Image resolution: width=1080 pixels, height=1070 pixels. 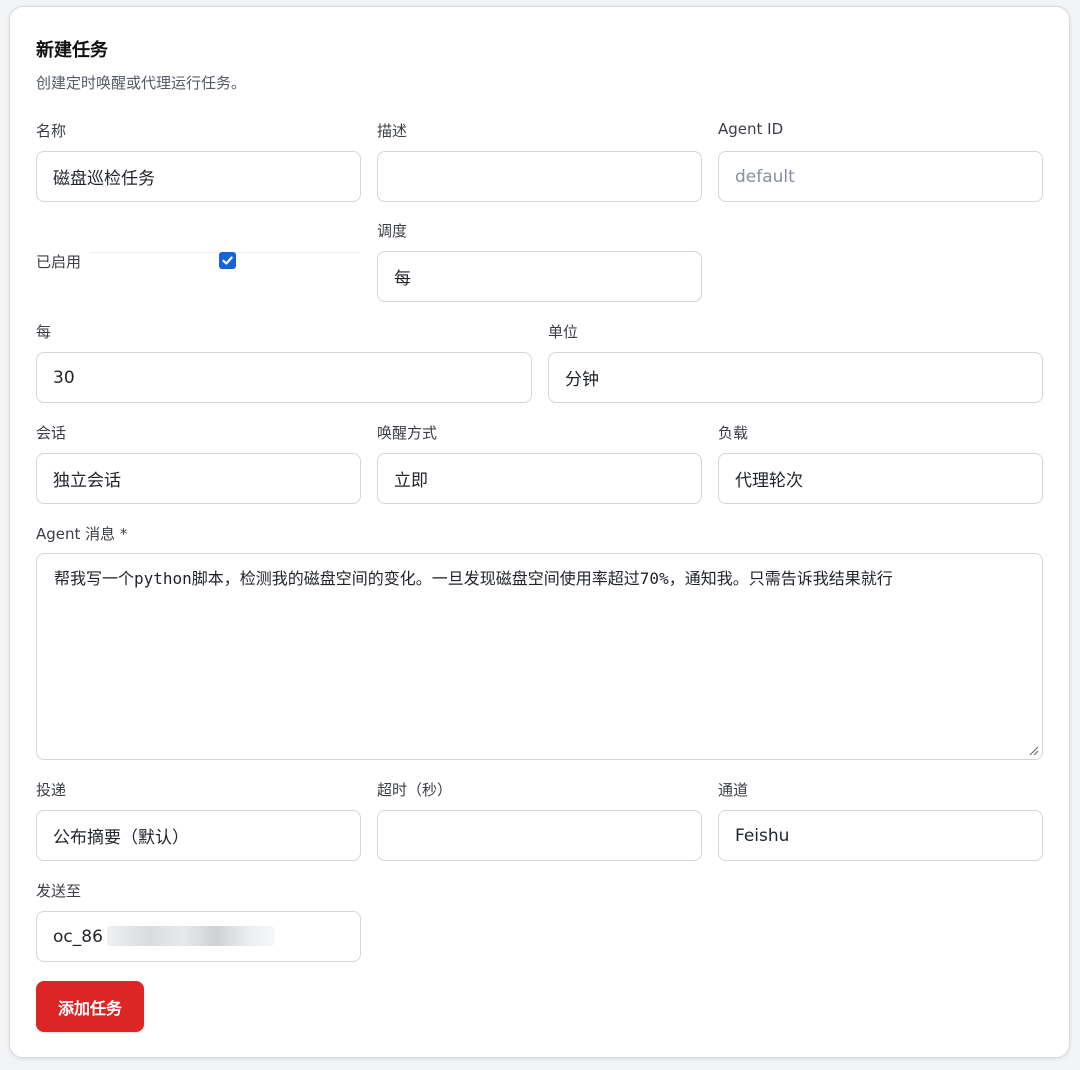 What do you see at coordinates (392, 131) in the screenshot?
I see `description-label: 描述` at bounding box center [392, 131].